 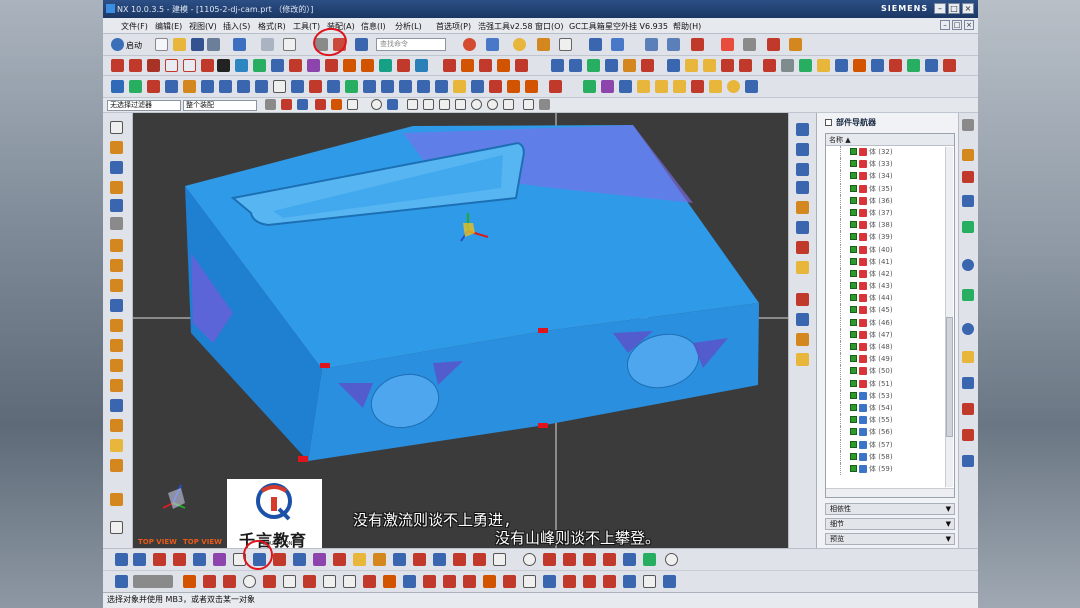 I want to click on assembly-nav-icon, so click(x=968, y=155).